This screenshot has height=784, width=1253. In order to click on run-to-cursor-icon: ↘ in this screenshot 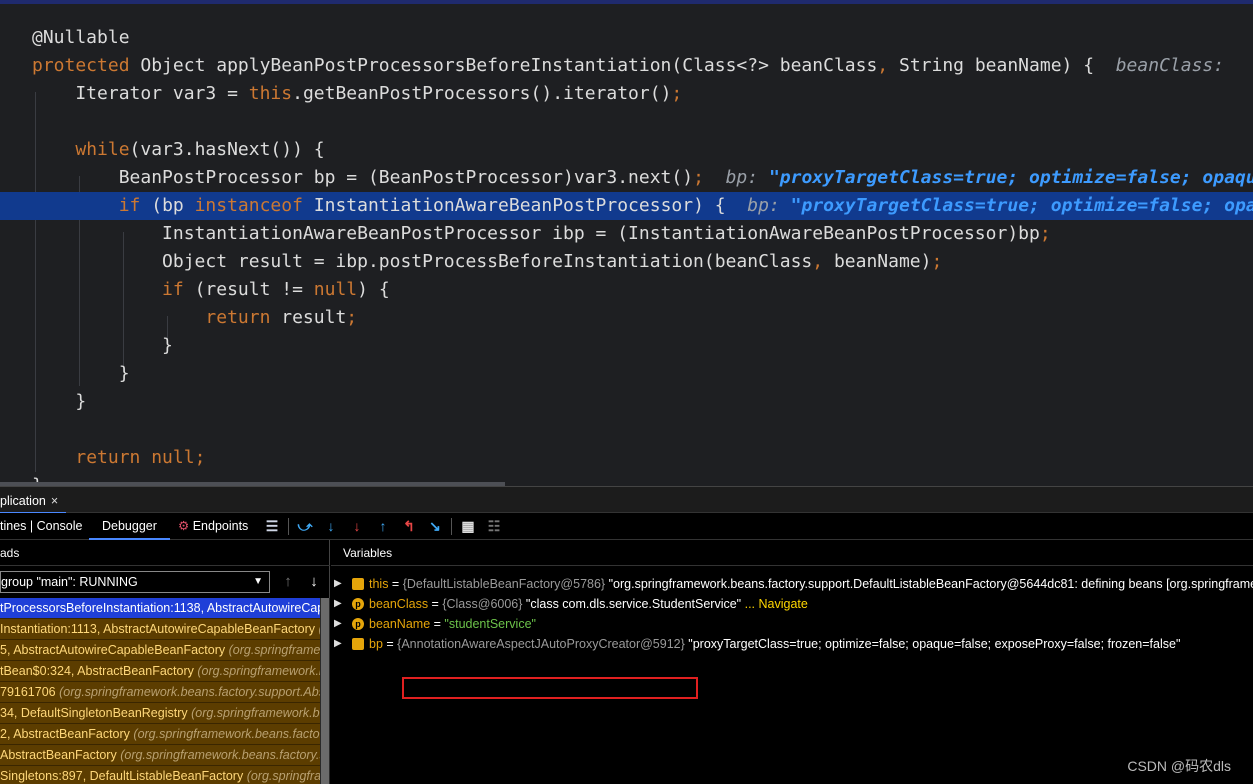, I will do `click(435, 526)`.